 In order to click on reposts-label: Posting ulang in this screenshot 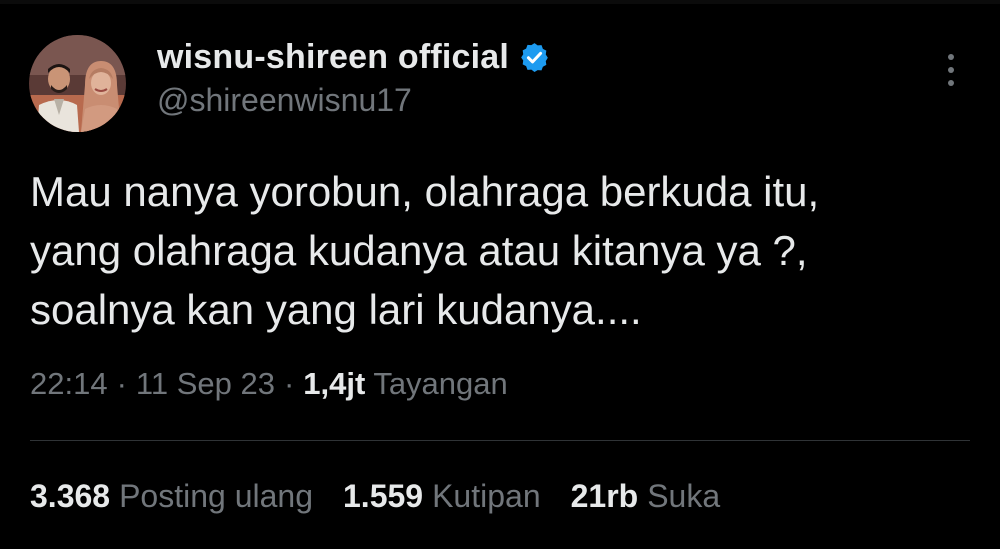, I will do `click(216, 496)`.